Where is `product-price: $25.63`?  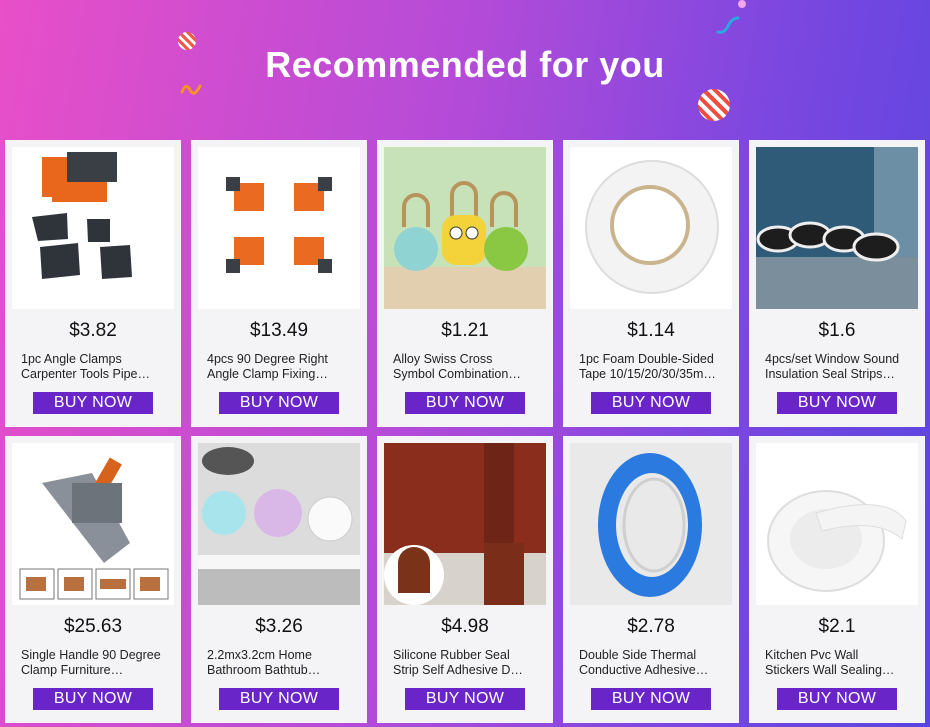 product-price: $25.63 is located at coordinates (93, 626).